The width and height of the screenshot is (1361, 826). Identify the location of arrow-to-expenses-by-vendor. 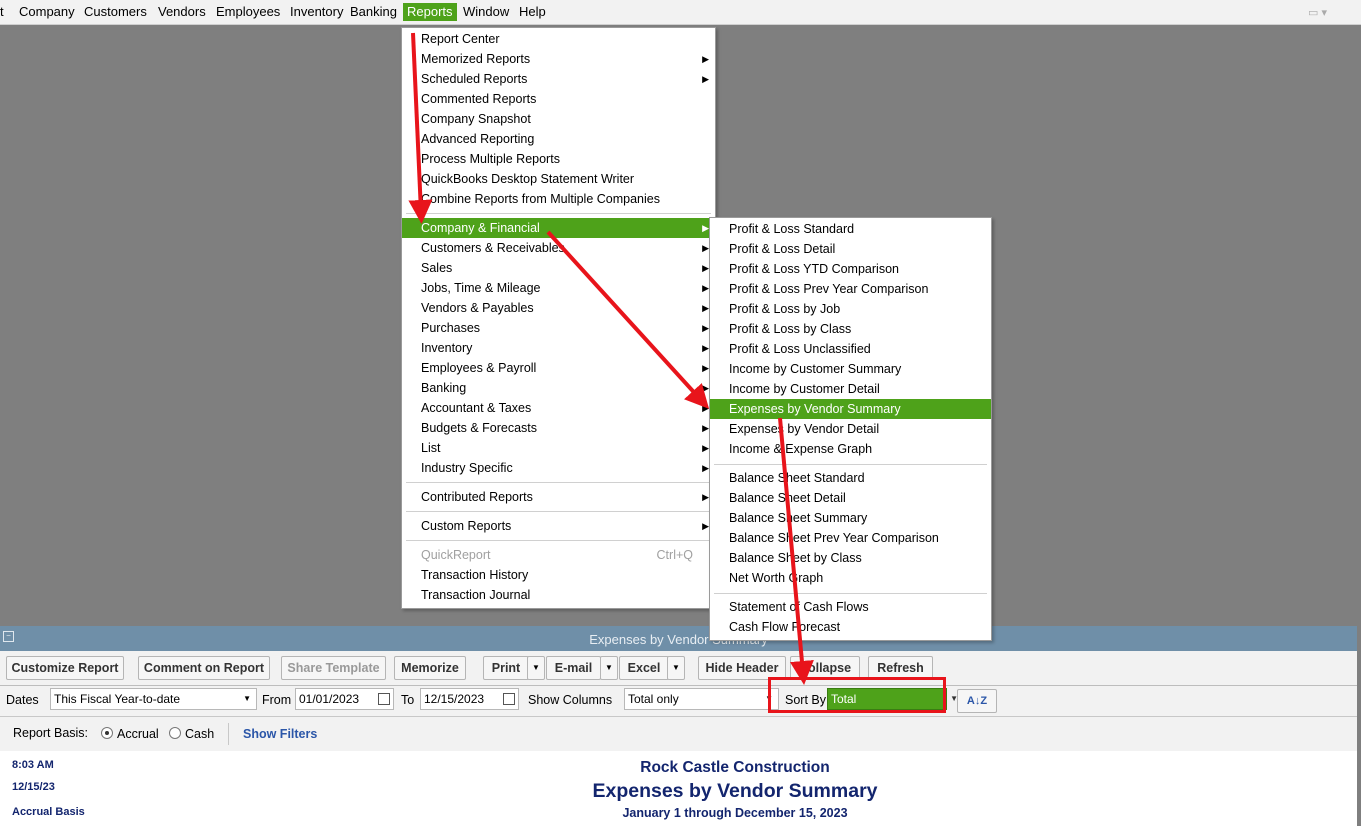
(628, 319).